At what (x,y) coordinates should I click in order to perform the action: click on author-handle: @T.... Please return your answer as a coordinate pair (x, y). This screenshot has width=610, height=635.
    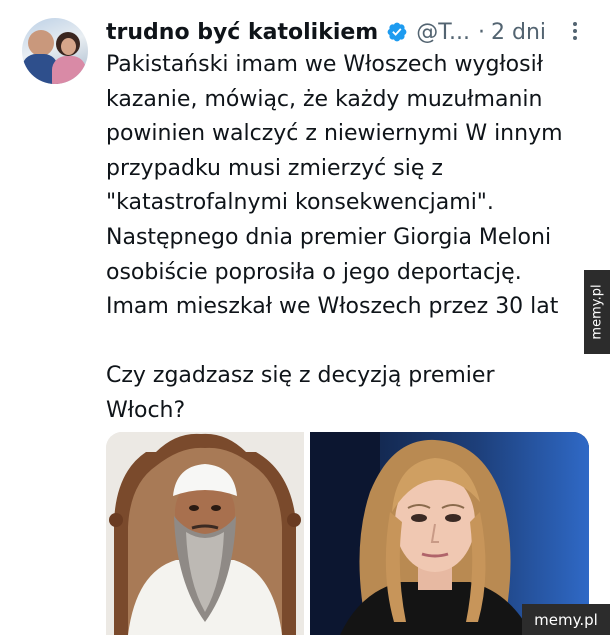
    Looking at the image, I should click on (443, 32).